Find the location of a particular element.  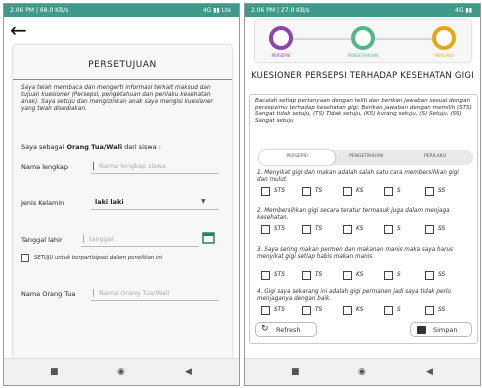

role-suffix: dari siswa : is located at coordinates (142, 147).